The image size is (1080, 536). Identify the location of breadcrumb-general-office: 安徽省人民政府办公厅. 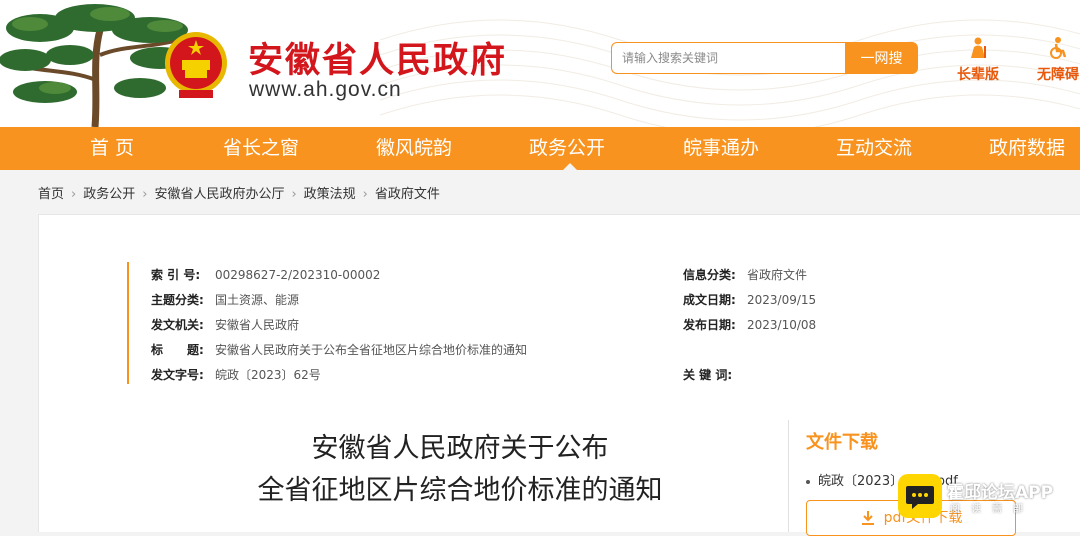
(219, 194).